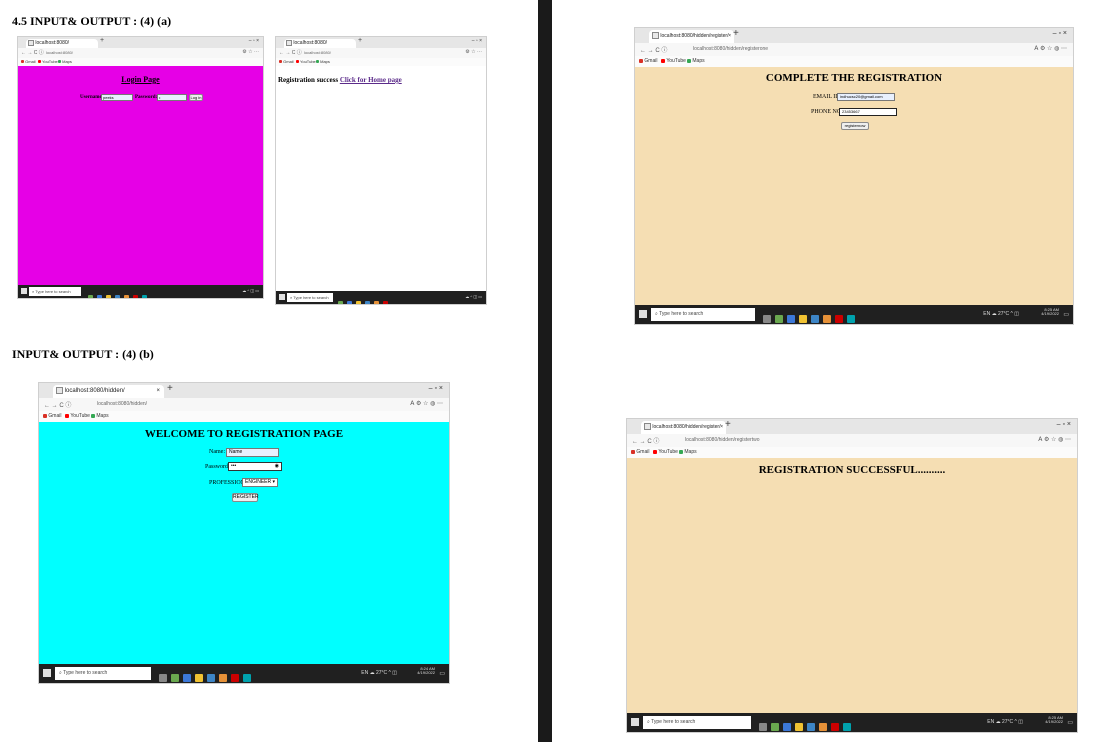 The image size is (1104, 742). What do you see at coordinates (255, 466) in the screenshot?
I see `password-input: ••• ◉` at bounding box center [255, 466].